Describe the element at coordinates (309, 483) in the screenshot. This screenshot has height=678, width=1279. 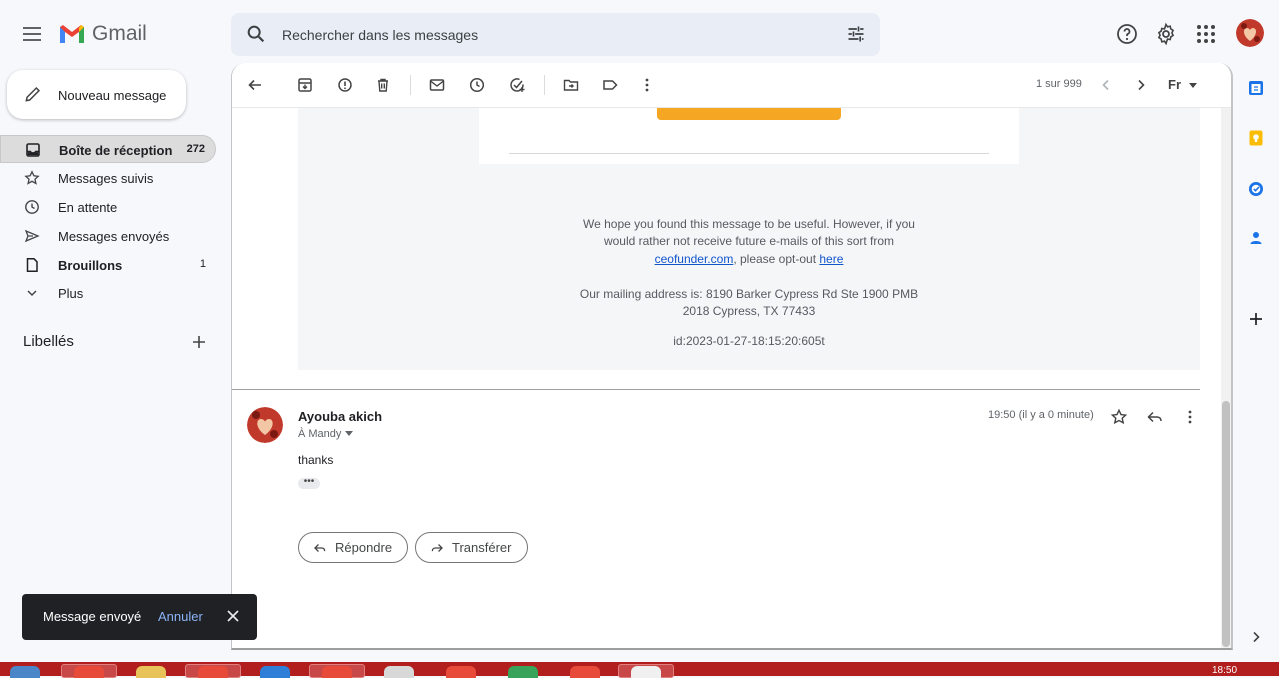
I see `show-trimmed-content-button: •••` at that location.